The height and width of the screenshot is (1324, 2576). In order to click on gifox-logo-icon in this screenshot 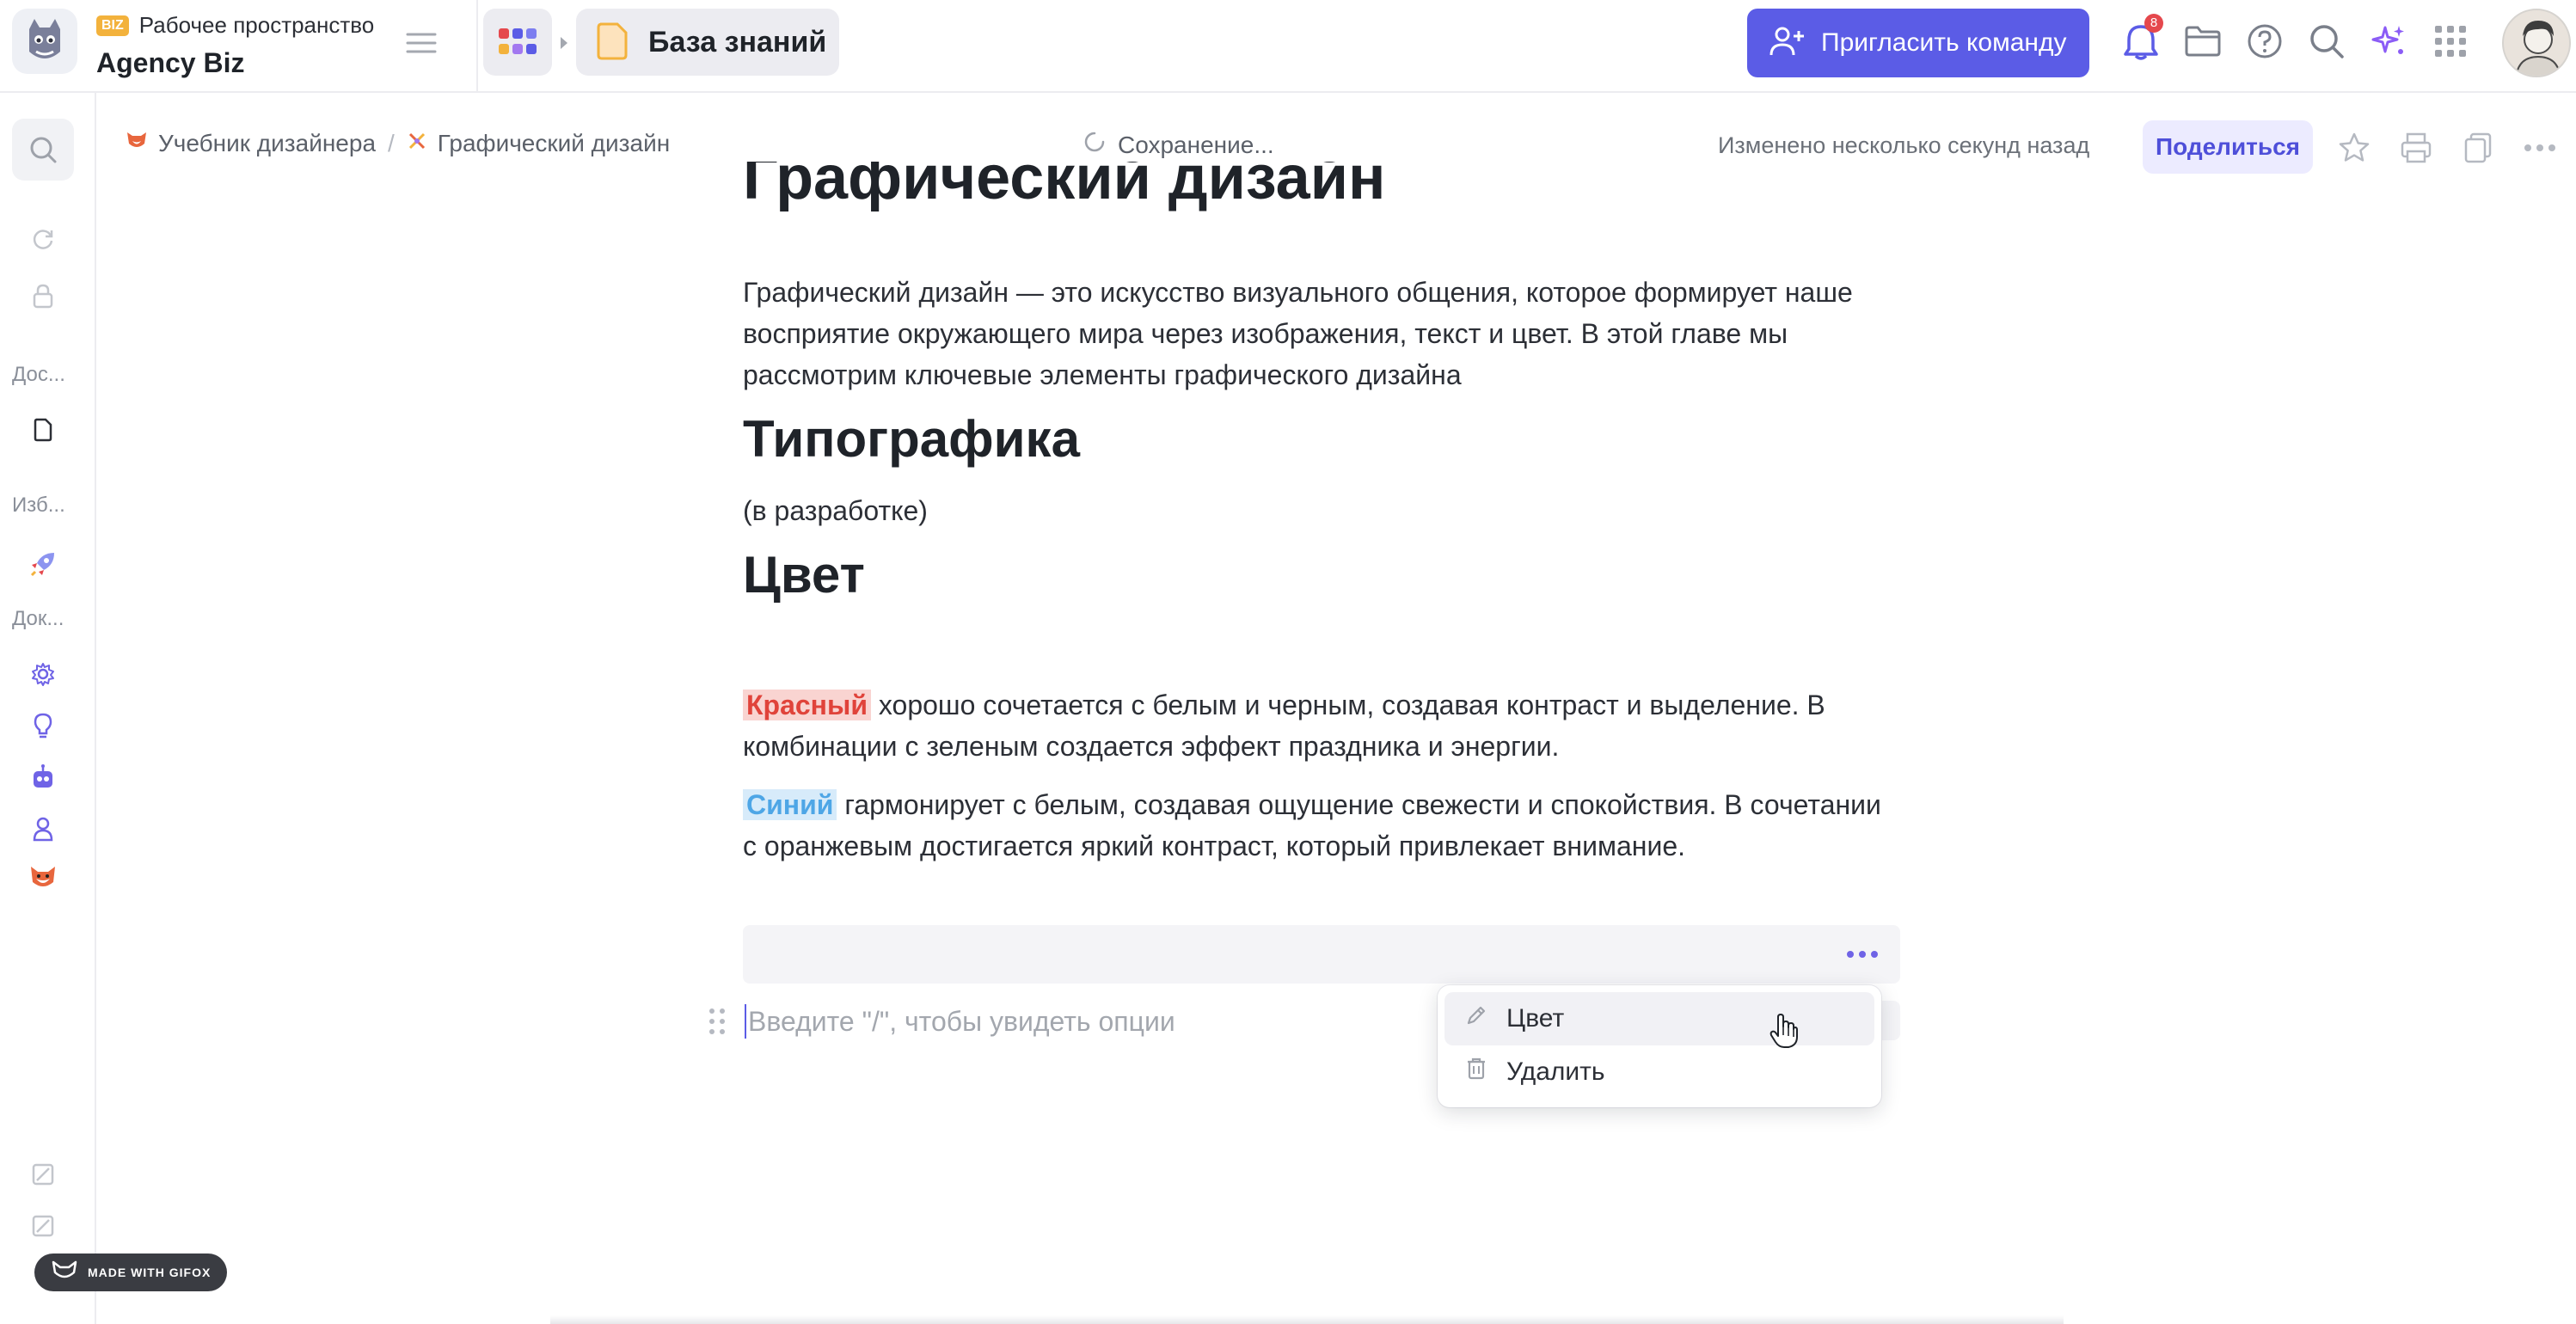, I will do `click(64, 1272)`.